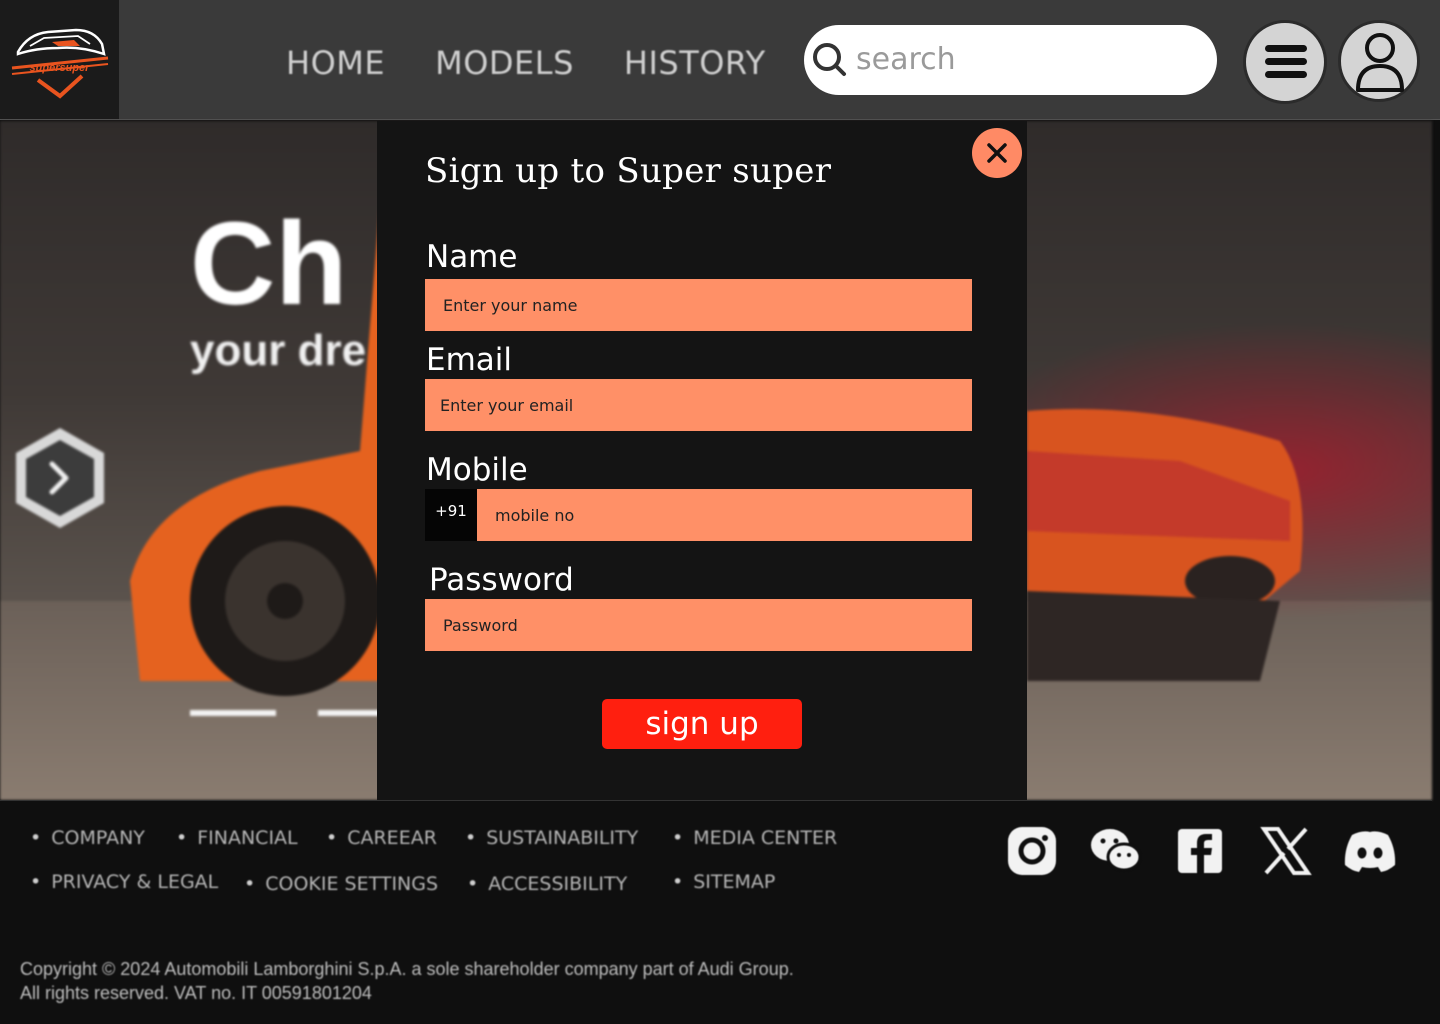  I want to click on name-label: Name, so click(472, 257).